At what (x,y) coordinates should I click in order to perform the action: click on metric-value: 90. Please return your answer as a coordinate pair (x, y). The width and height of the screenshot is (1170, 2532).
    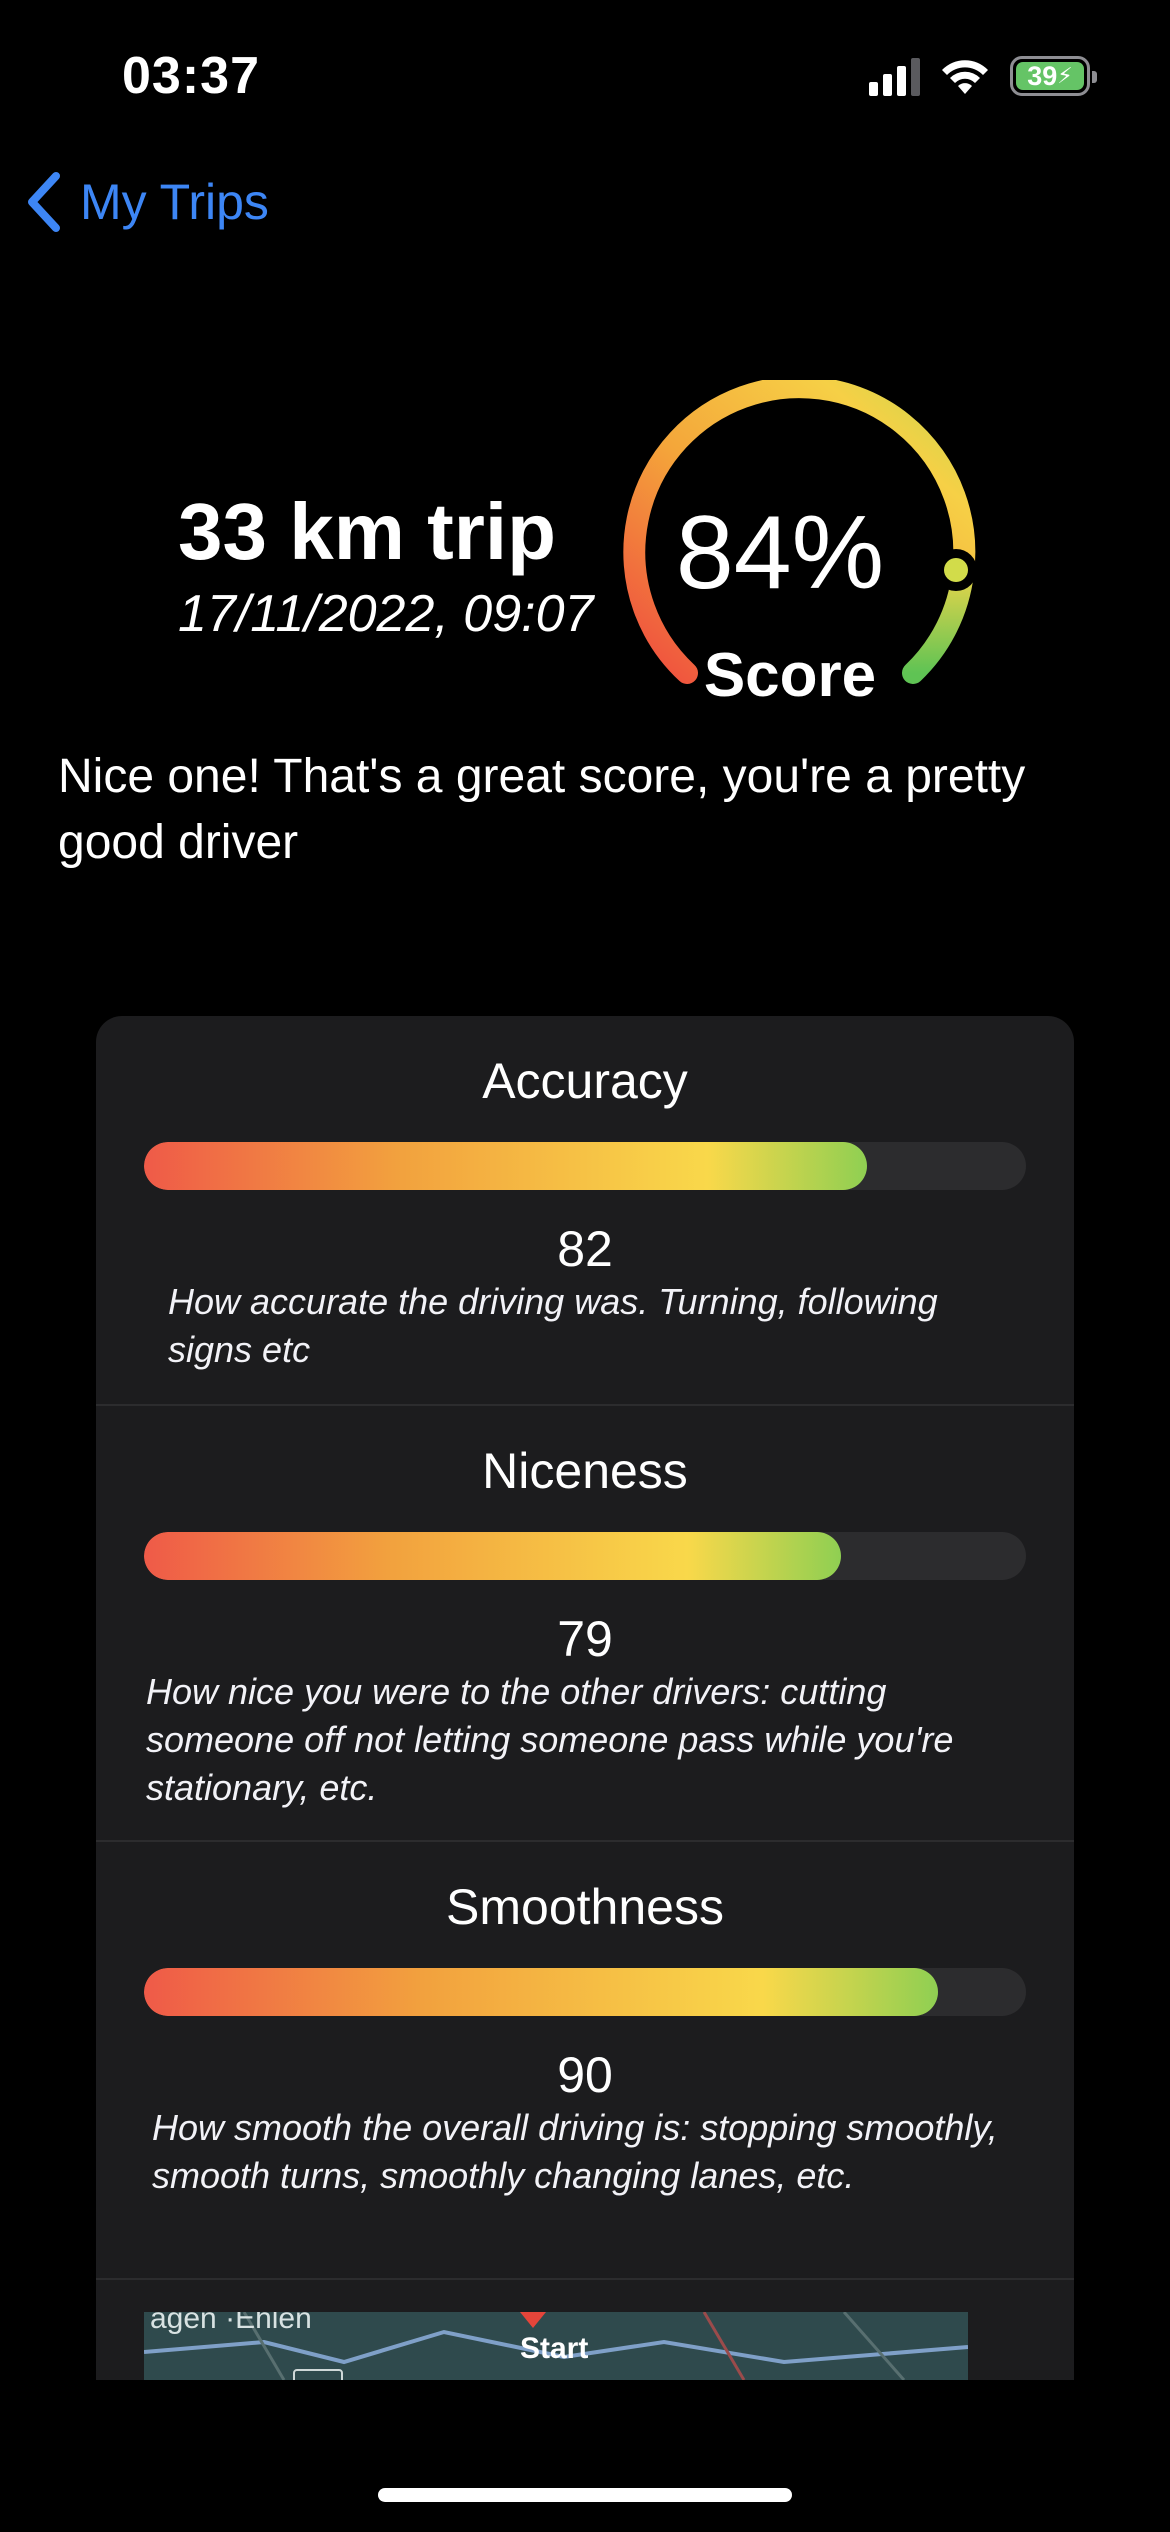
    Looking at the image, I should click on (585, 2075).